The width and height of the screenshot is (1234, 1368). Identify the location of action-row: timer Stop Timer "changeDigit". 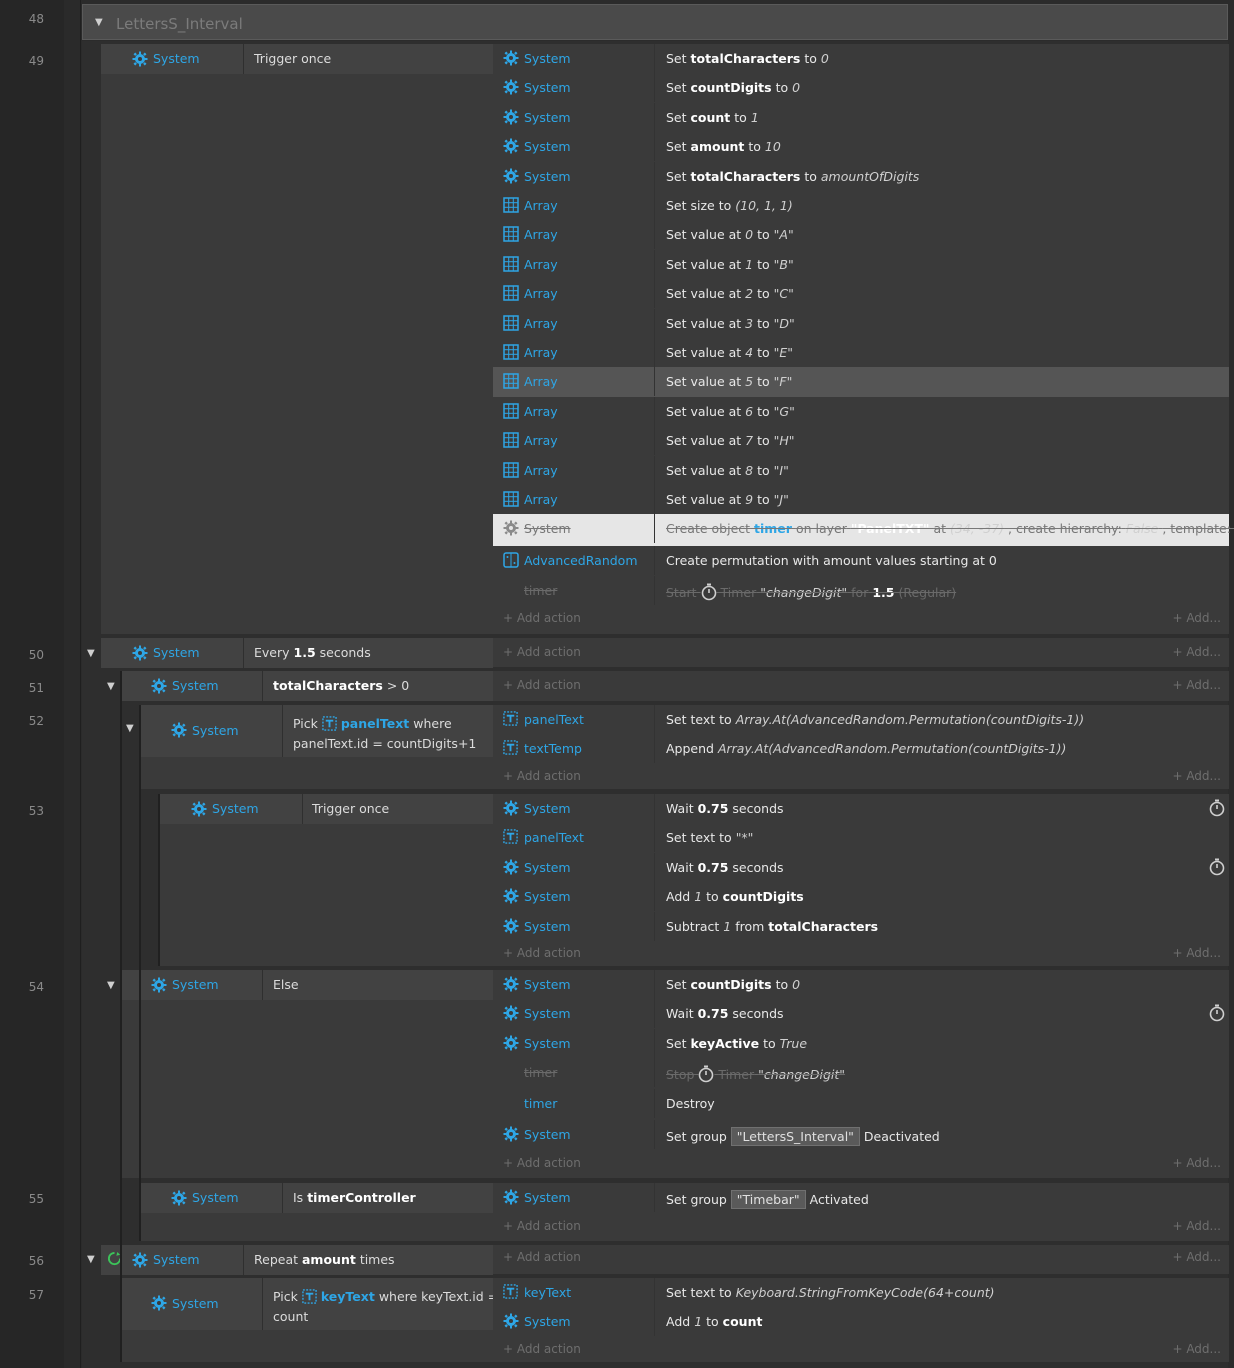
(861, 1073).